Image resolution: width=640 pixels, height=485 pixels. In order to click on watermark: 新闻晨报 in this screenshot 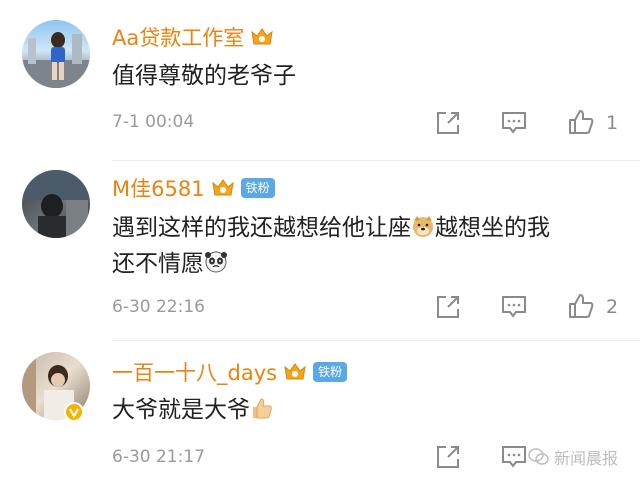, I will do `click(573, 457)`.